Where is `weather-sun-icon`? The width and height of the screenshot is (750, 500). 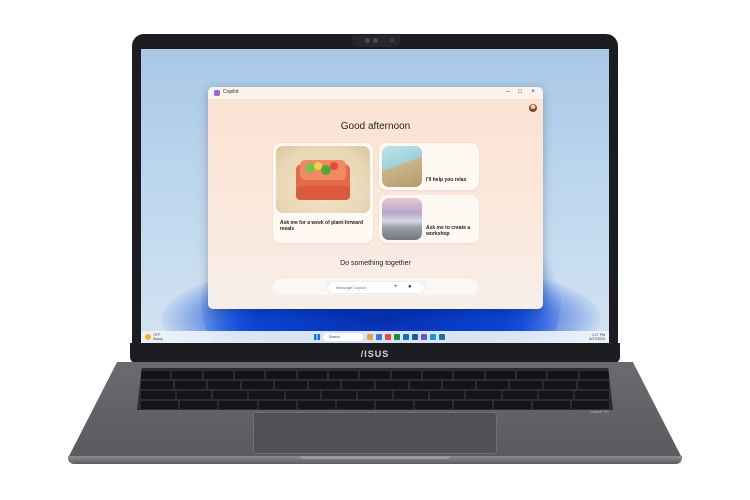 weather-sun-icon is located at coordinates (148, 337).